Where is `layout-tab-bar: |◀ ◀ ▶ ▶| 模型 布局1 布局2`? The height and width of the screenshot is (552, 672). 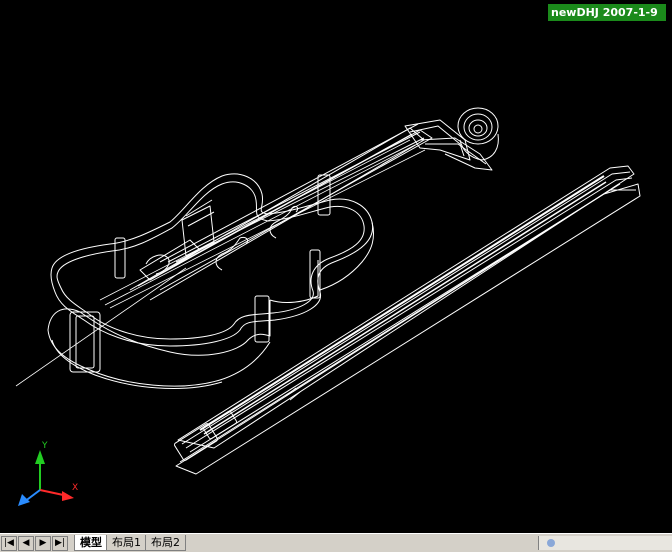 layout-tab-bar: |◀ ◀ ▶ ▶| 模型 布局1 布局2 is located at coordinates (336, 542).